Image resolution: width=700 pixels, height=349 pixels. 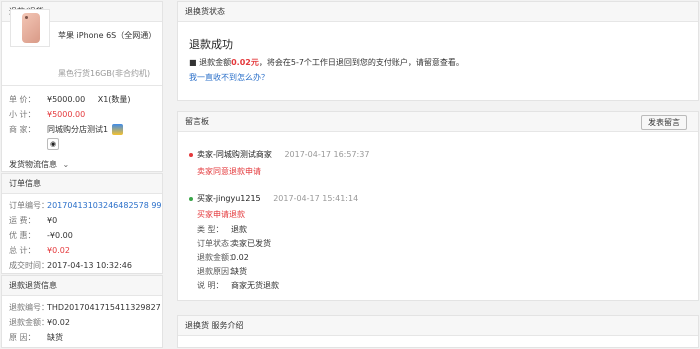 What do you see at coordinates (239, 229) in the screenshot?
I see `detail-value: 退款` at bounding box center [239, 229].